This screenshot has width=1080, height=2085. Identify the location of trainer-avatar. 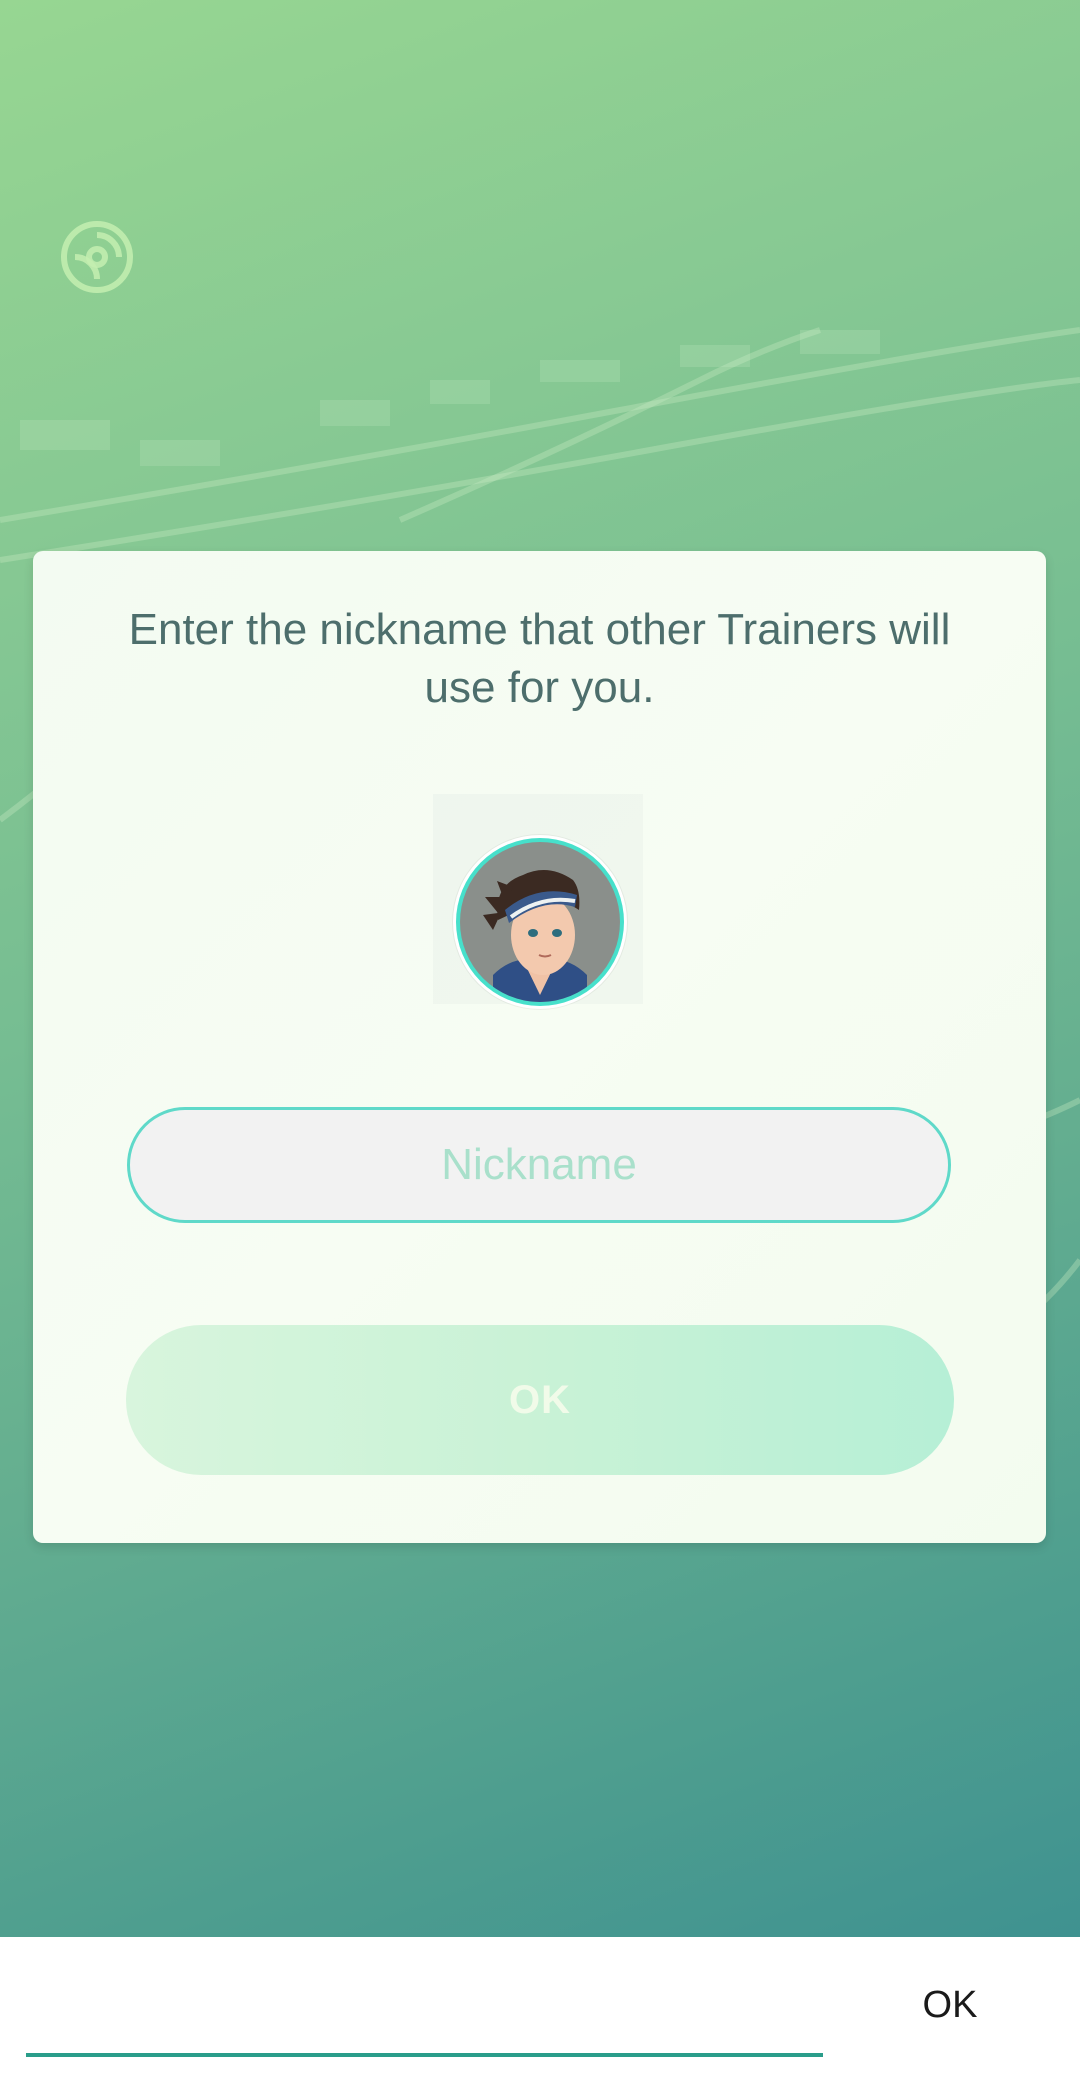
(540, 922).